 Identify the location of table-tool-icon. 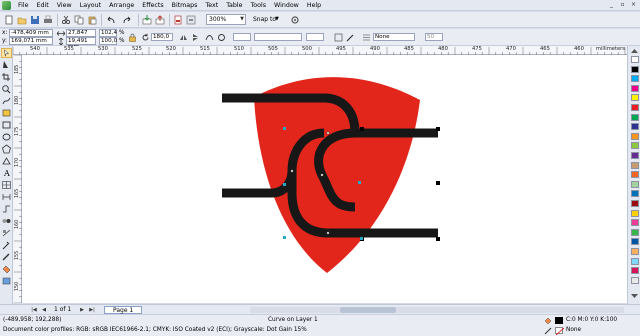
(6, 185).